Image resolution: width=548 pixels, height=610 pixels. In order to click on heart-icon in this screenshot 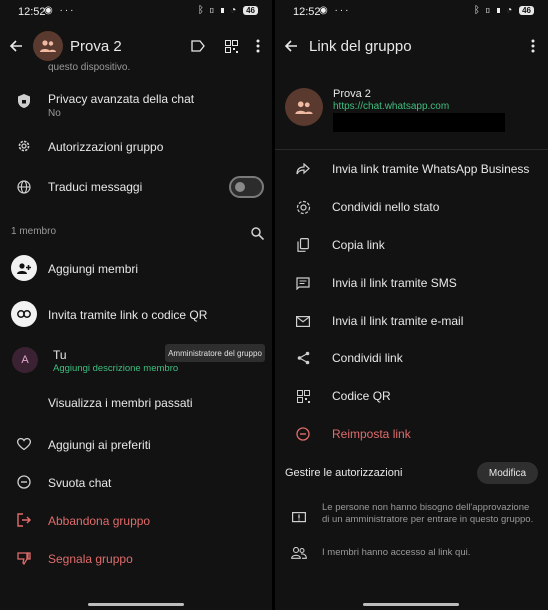, I will do `click(24, 444)`.